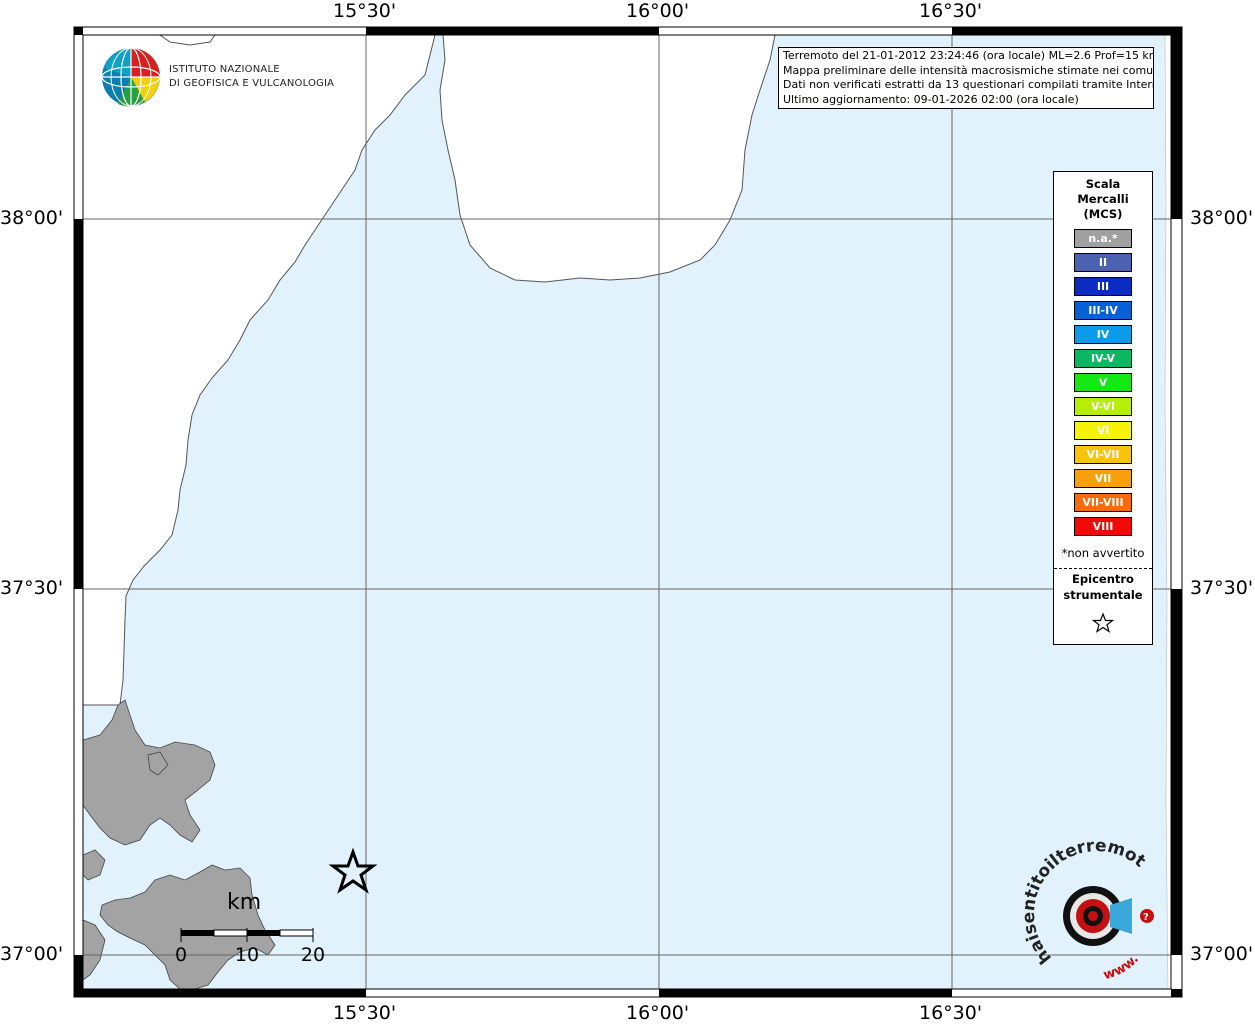 The image size is (1255, 1024). Describe the element at coordinates (1103, 286) in the screenshot. I see `legend-item: III` at that location.